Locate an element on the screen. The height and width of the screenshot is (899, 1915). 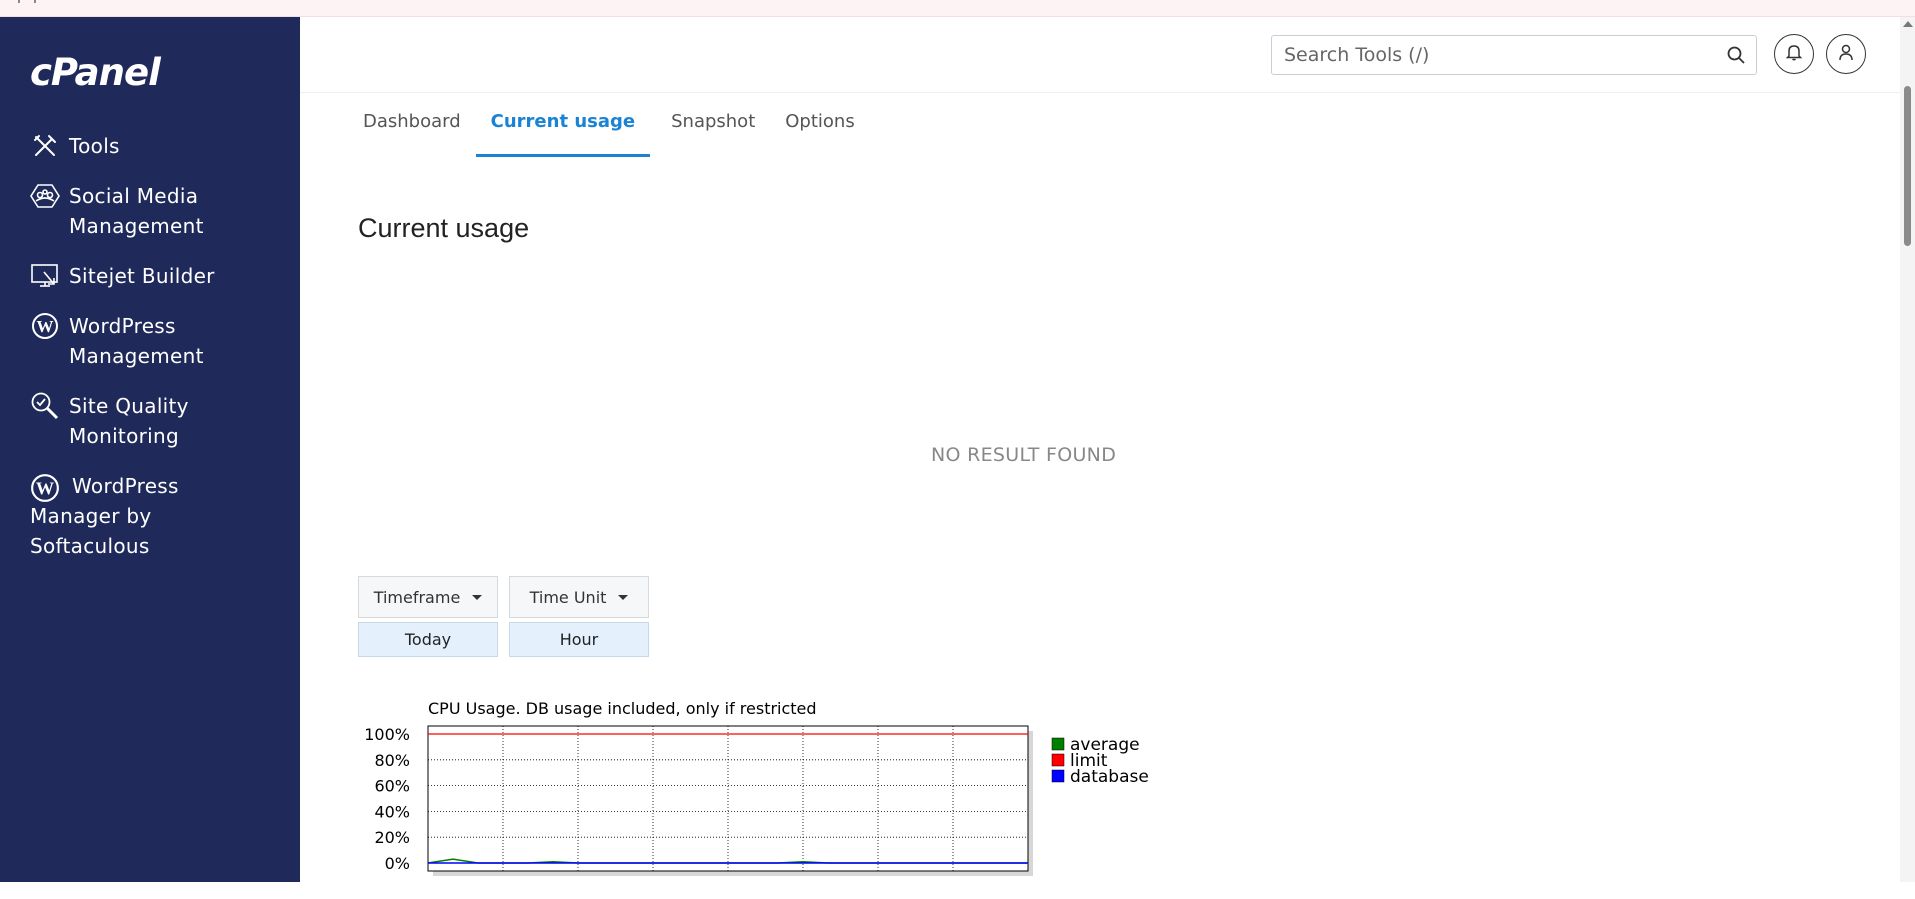
browser-top-strip is located at coordinates (957, 8).